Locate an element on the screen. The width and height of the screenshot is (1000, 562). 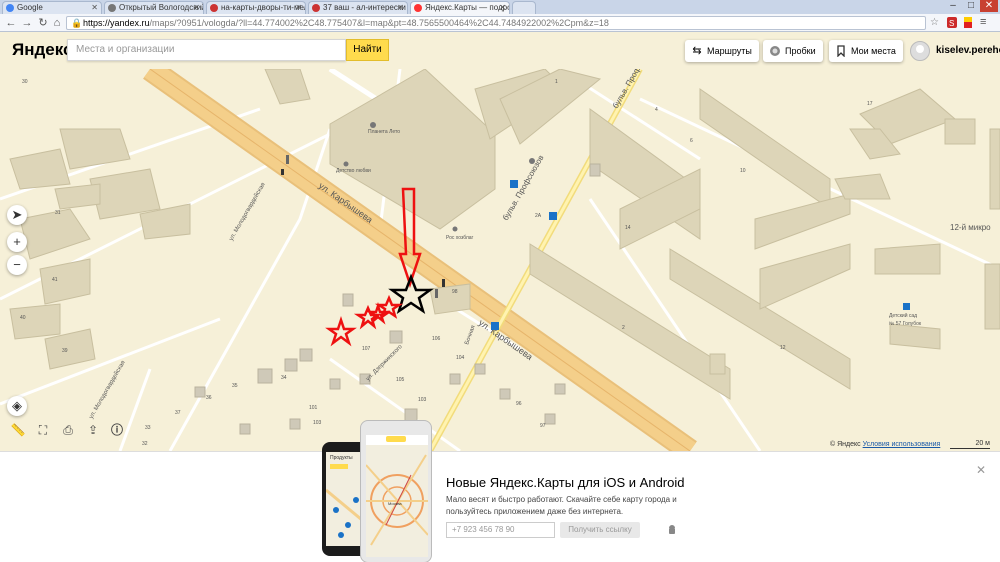
geolocation-arrow-icon: ➤ is located at coordinates (17, 215).